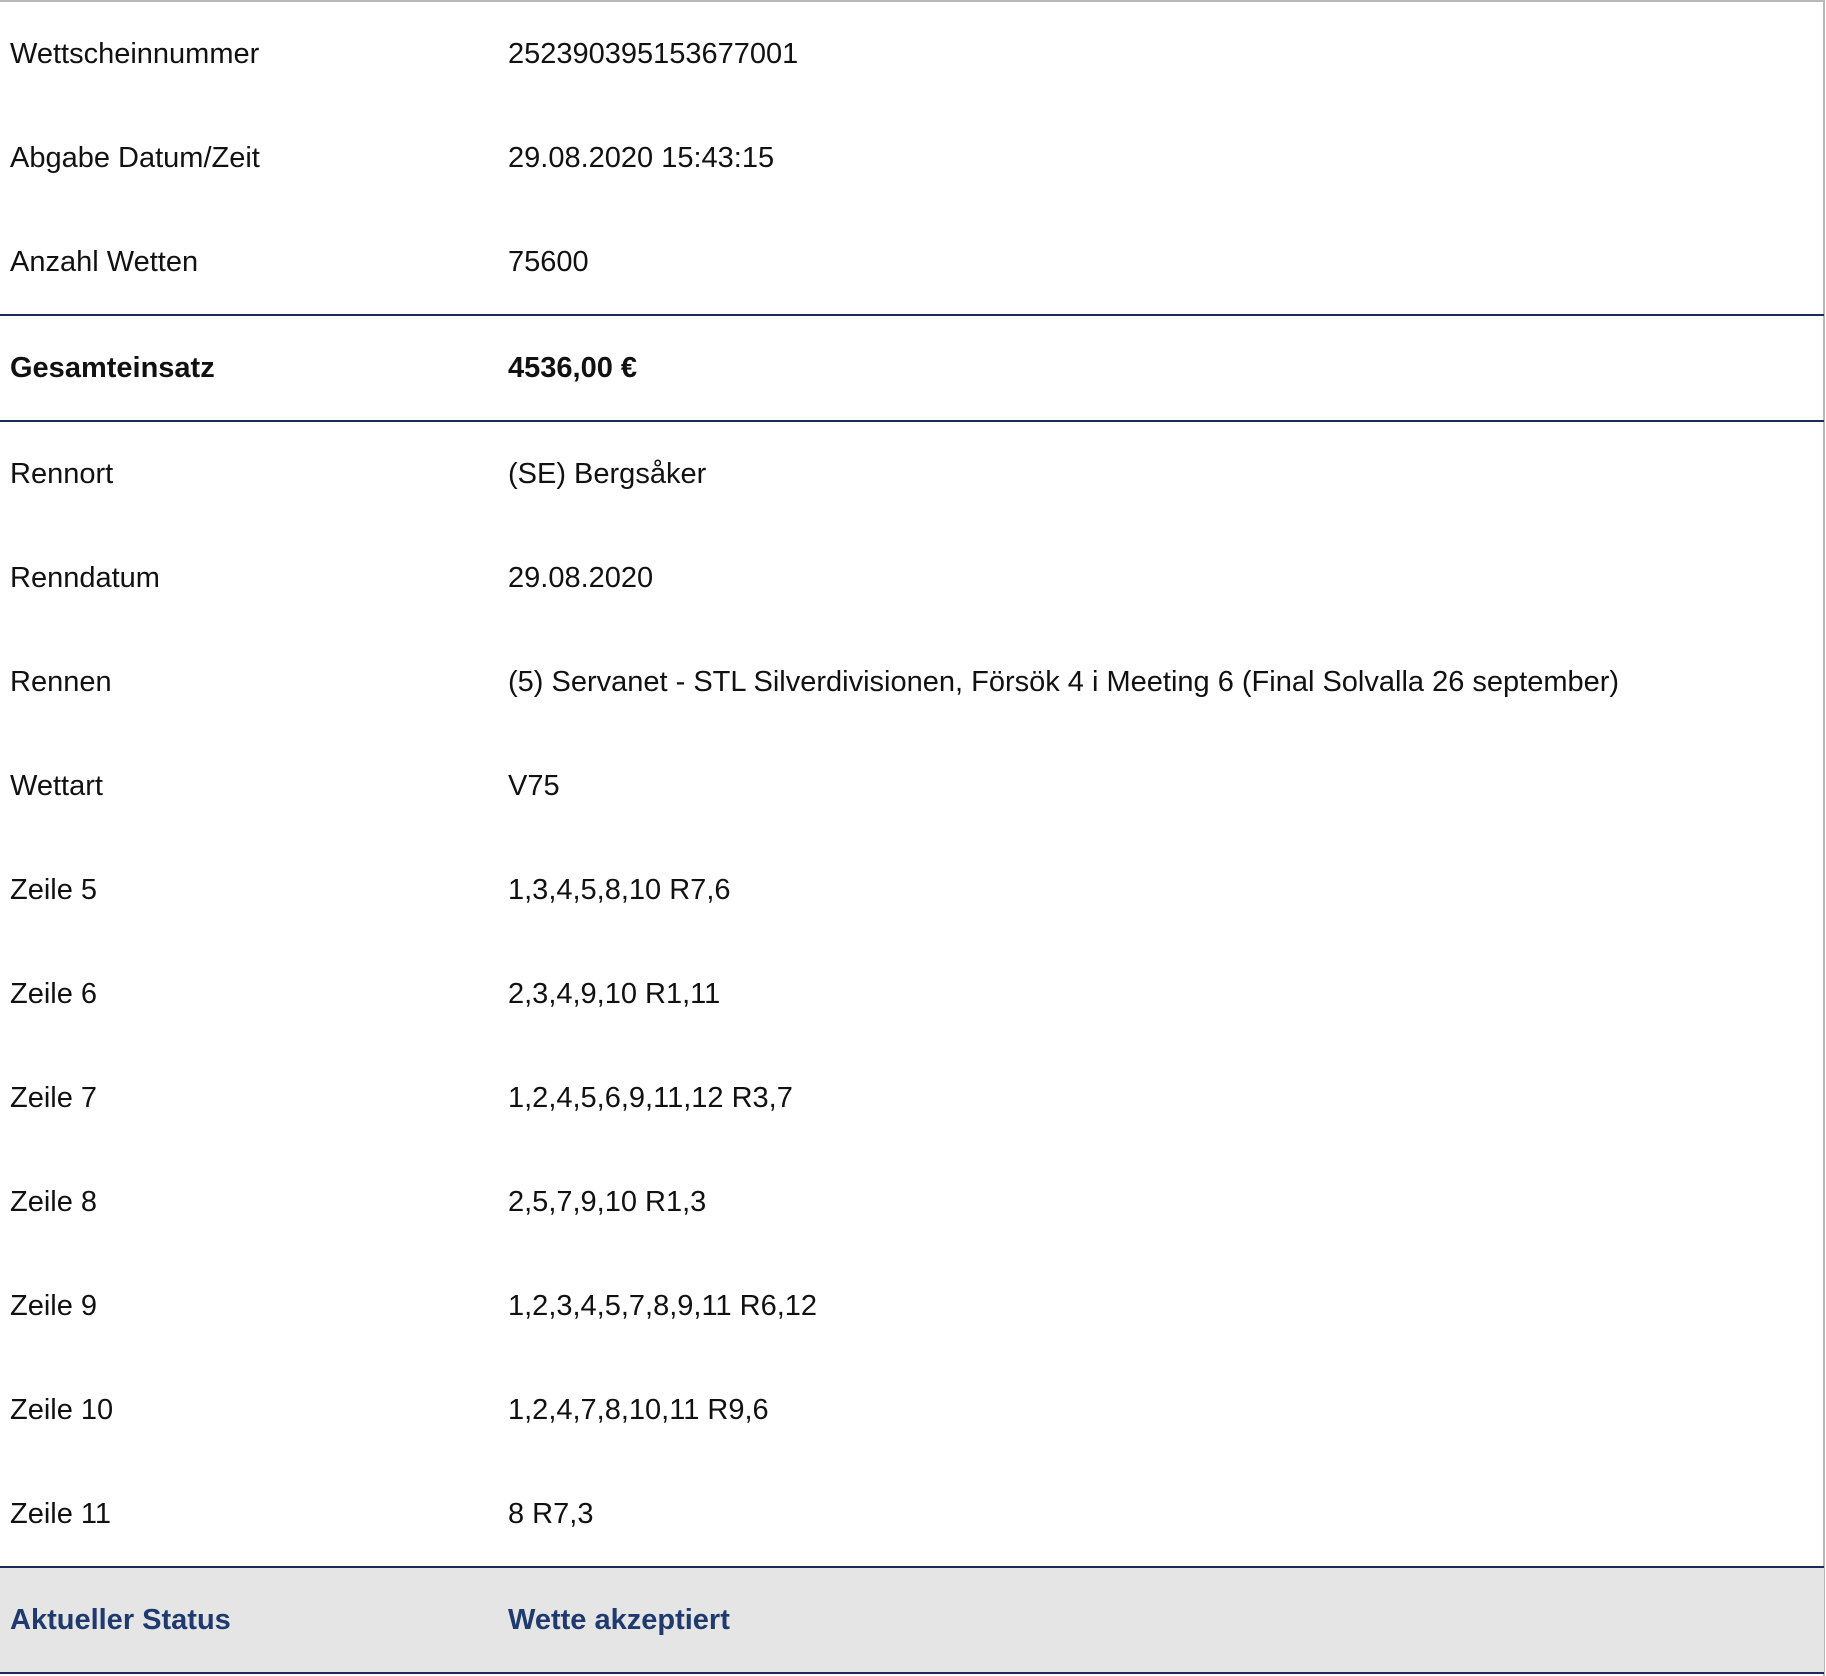 The image size is (1826, 1676). What do you see at coordinates (641, 157) in the screenshot?
I see `submission-datetime-value: 29.08.2020 15:43:15` at bounding box center [641, 157].